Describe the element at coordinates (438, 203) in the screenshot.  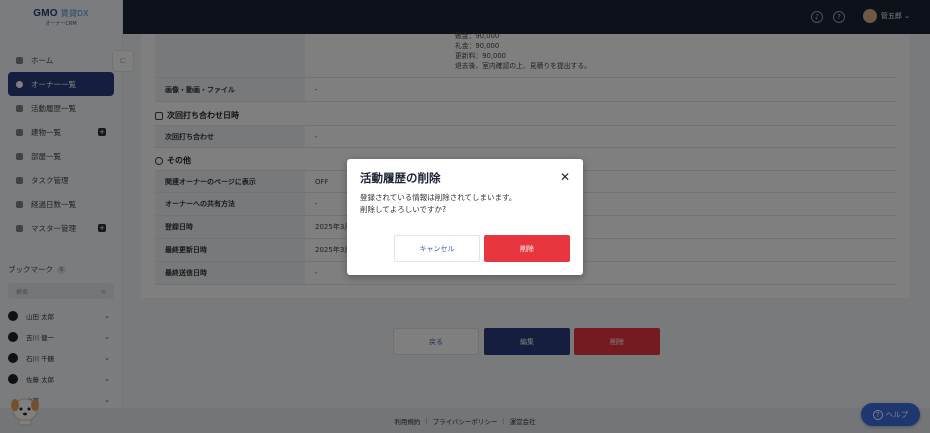
I see `dialog-message: 登録されている情報は削除されてしまいます。 削除してよろしいですか?` at that location.